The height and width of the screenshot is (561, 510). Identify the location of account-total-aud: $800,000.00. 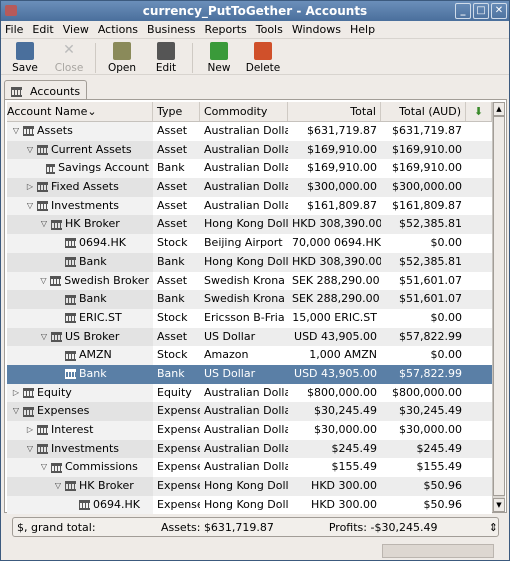
(427, 392).